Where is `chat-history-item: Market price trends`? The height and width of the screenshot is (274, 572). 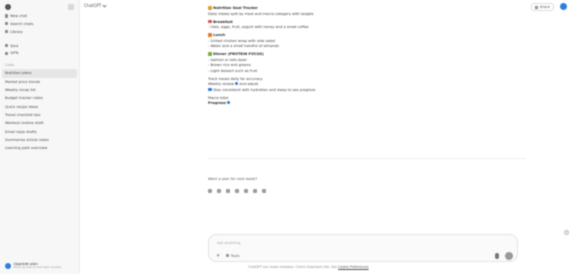
chat-history-item: Market price trends is located at coordinates (39, 82).